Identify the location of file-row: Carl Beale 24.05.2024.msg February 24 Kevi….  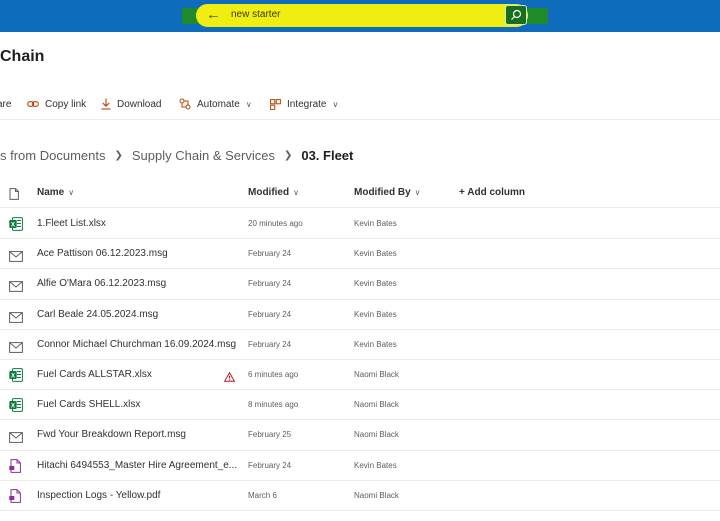
(360, 315).